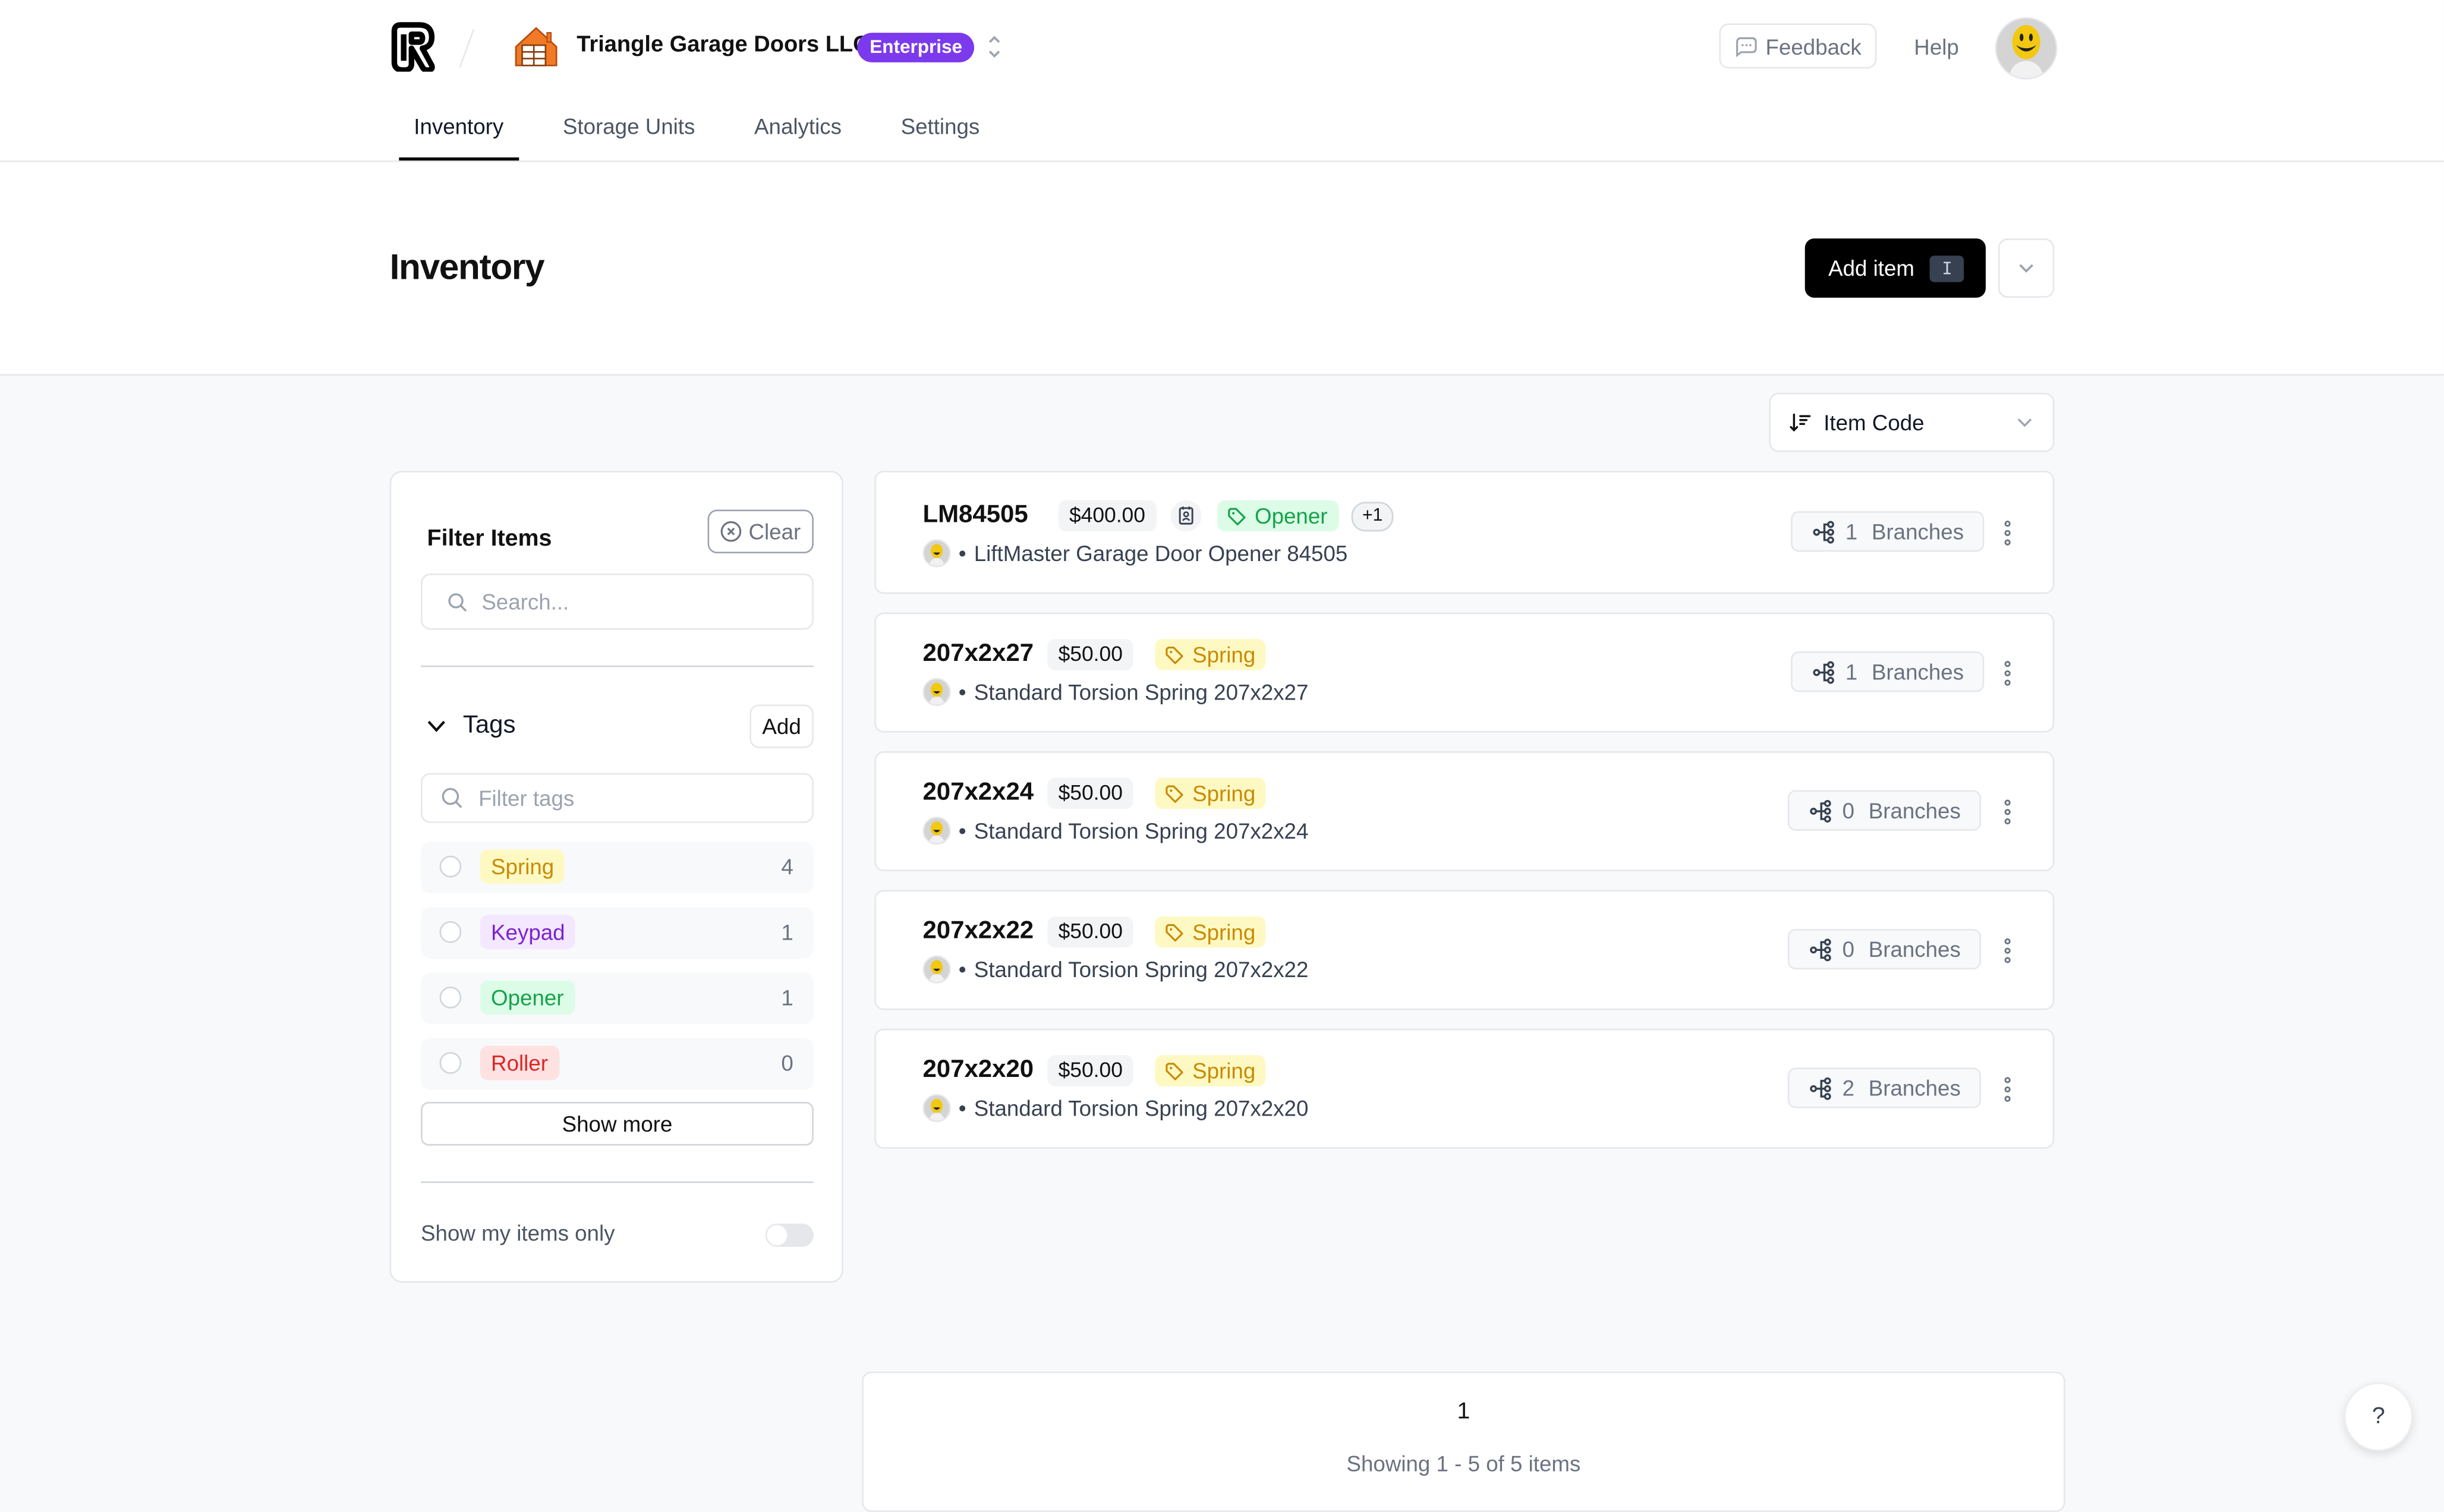 Image resolution: width=2444 pixels, height=1512 pixels. Describe the element at coordinates (1107, 516) in the screenshot. I see `item-price: $400.00` at that location.